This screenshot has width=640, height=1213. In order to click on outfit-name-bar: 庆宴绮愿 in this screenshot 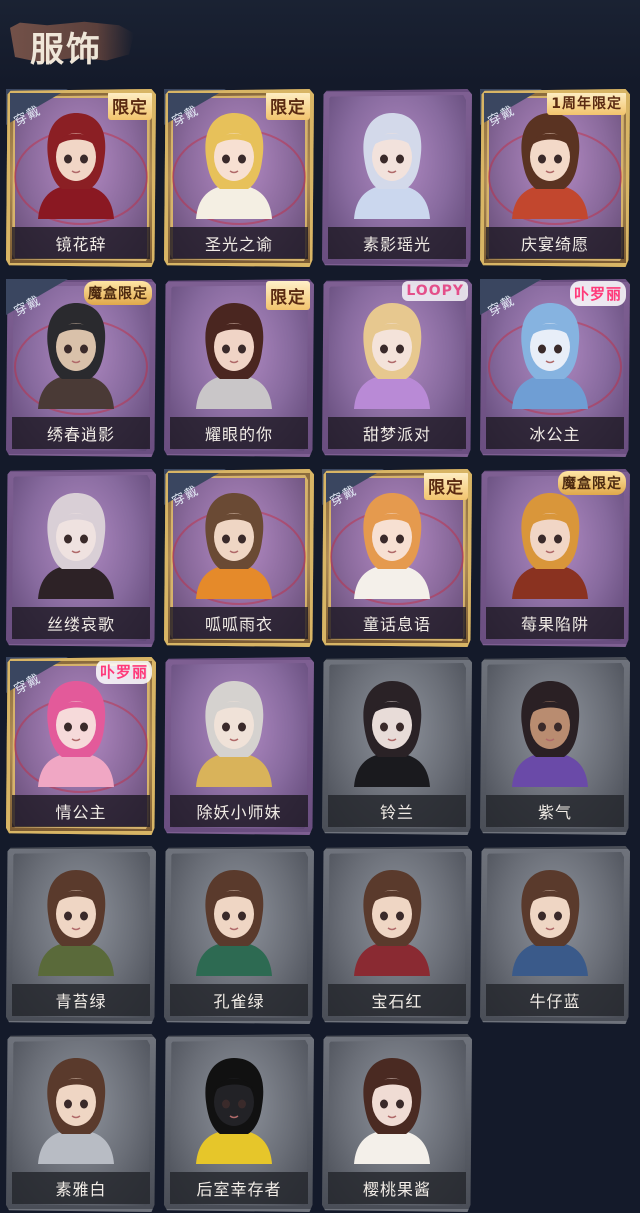, I will do `click(555, 243)`.